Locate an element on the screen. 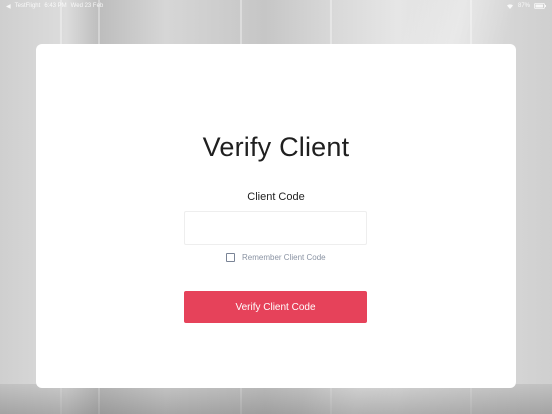 The width and height of the screenshot is (552, 414). remember-label: Remember Client Code is located at coordinates (284, 257).